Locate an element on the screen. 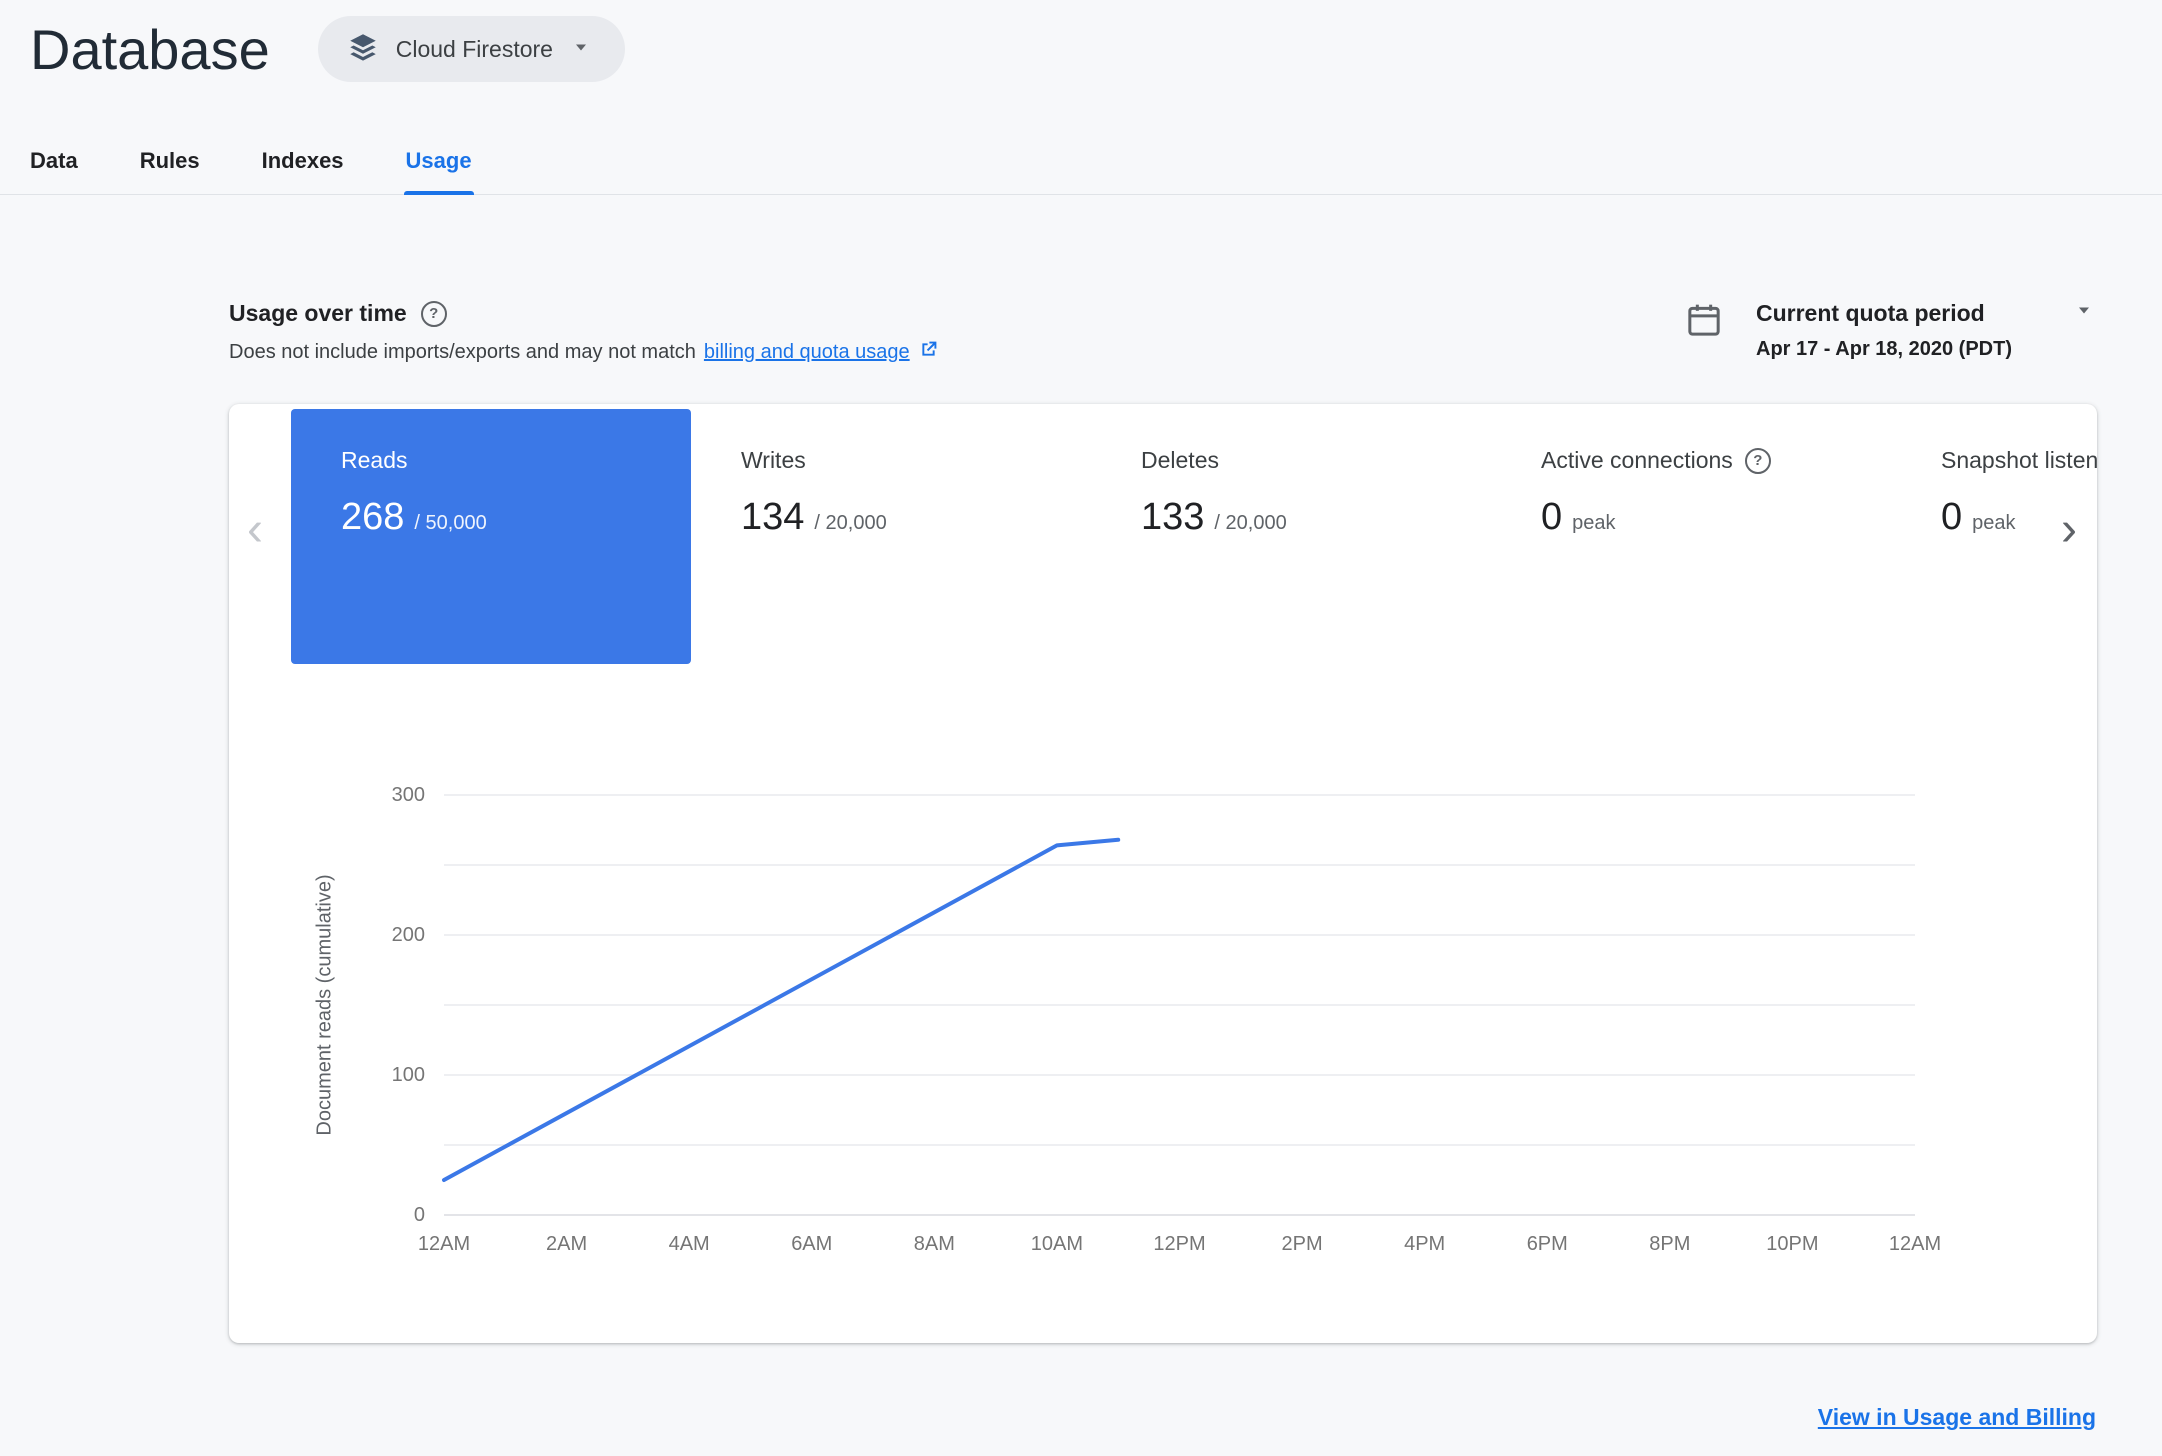 Image resolution: width=2162 pixels, height=1456 pixels. page-title: Database is located at coordinates (150, 49).